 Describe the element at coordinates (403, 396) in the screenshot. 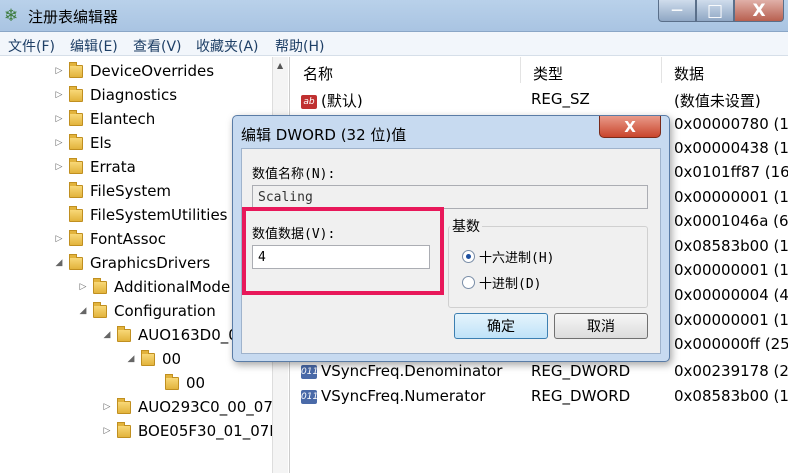

I see `value-name: VSyncFreq.Numerator` at that location.